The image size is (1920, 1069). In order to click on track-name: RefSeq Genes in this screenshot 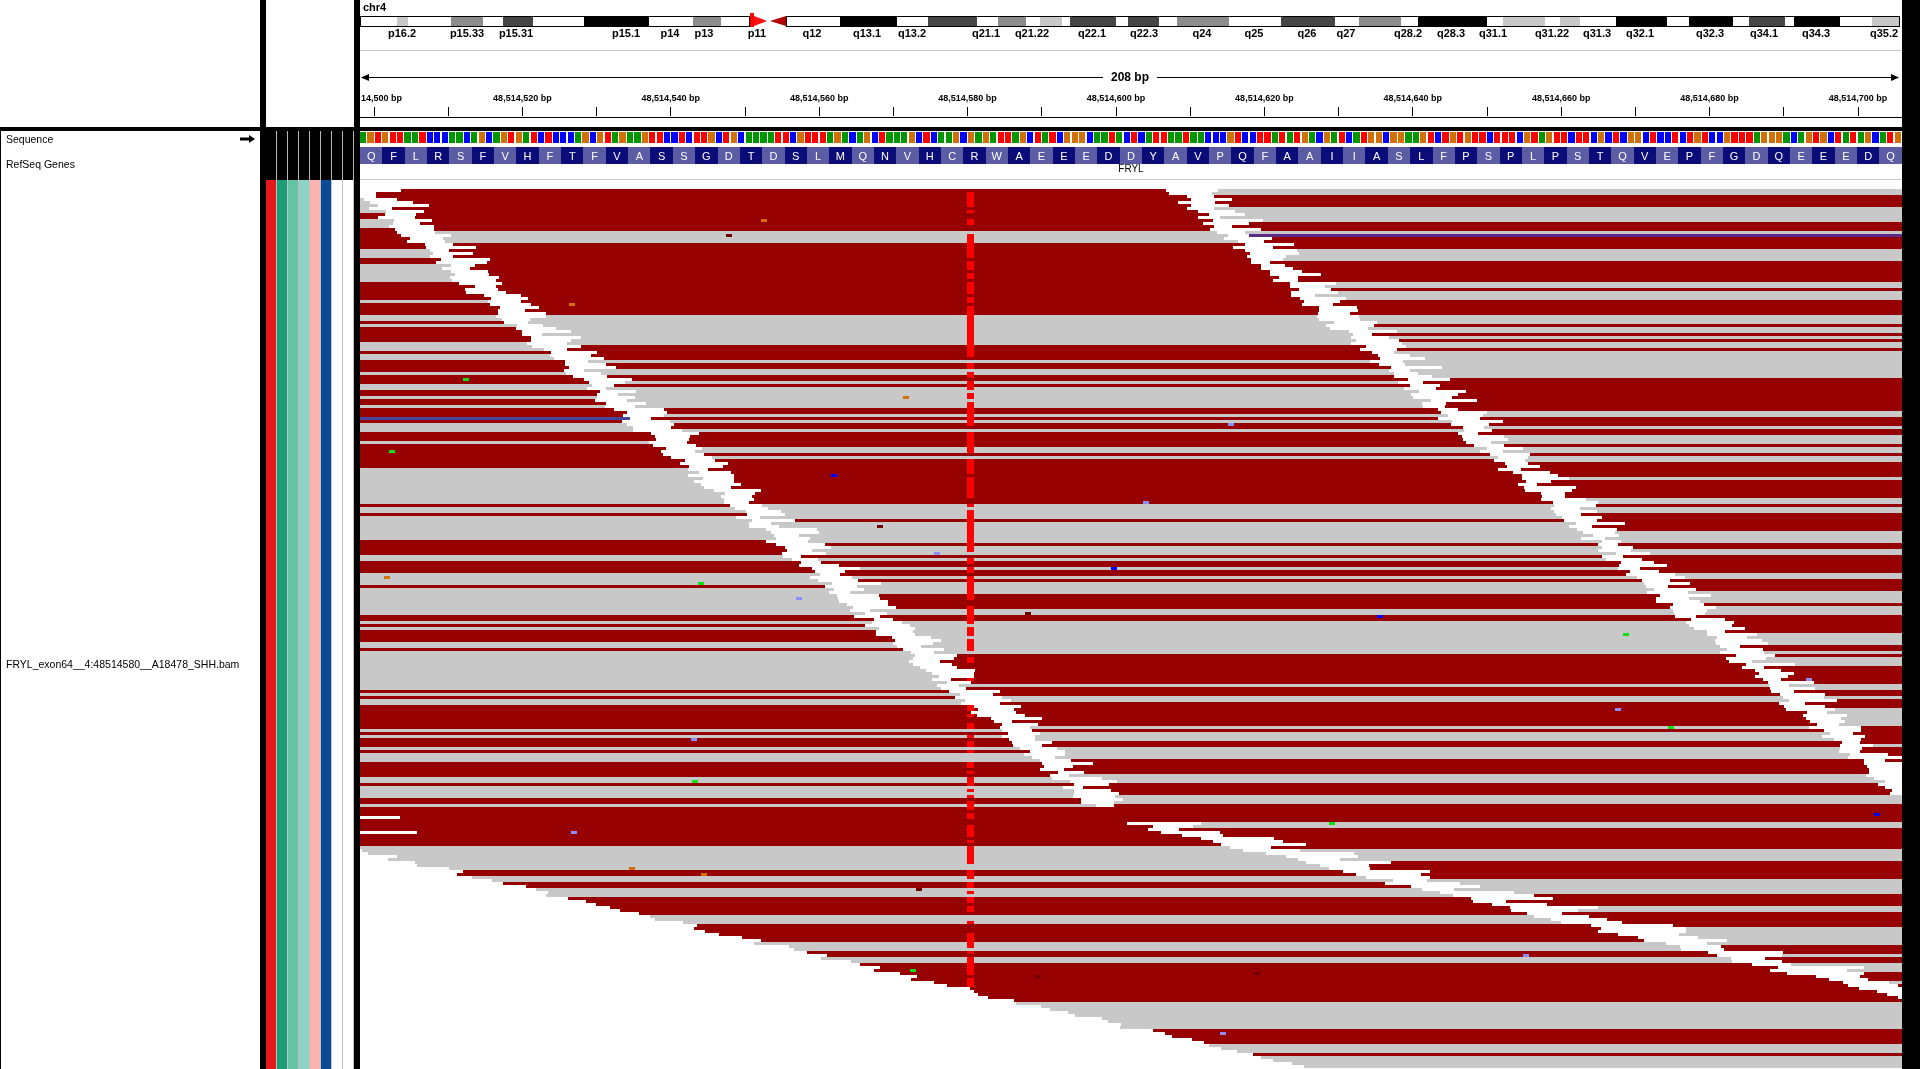, I will do `click(40, 163)`.